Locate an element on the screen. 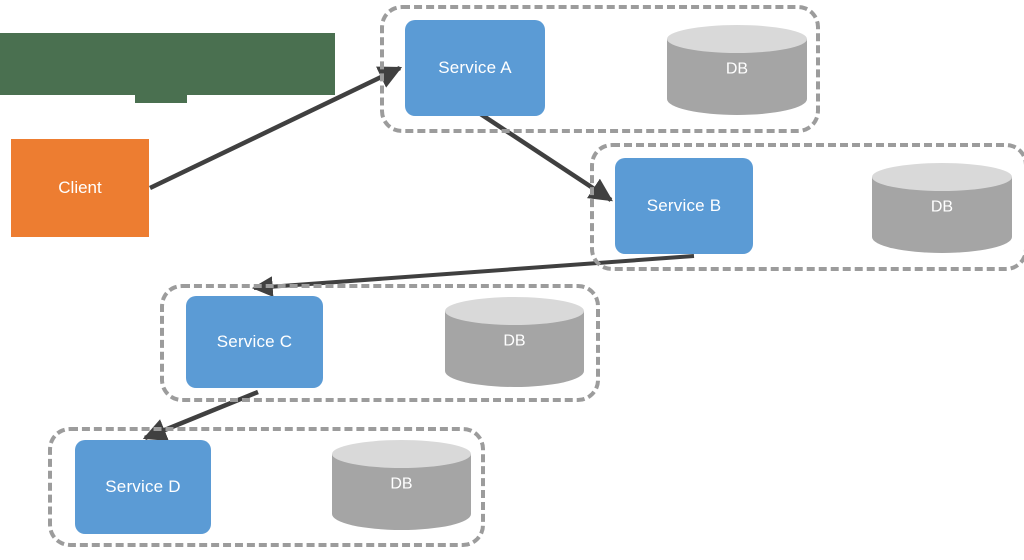  service-c-node: Service C is located at coordinates (254, 342).